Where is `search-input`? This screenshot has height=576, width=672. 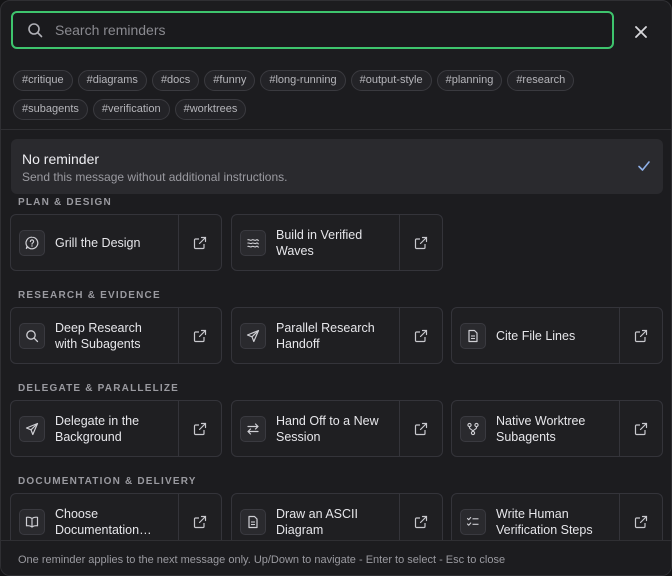 search-input is located at coordinates (332, 30).